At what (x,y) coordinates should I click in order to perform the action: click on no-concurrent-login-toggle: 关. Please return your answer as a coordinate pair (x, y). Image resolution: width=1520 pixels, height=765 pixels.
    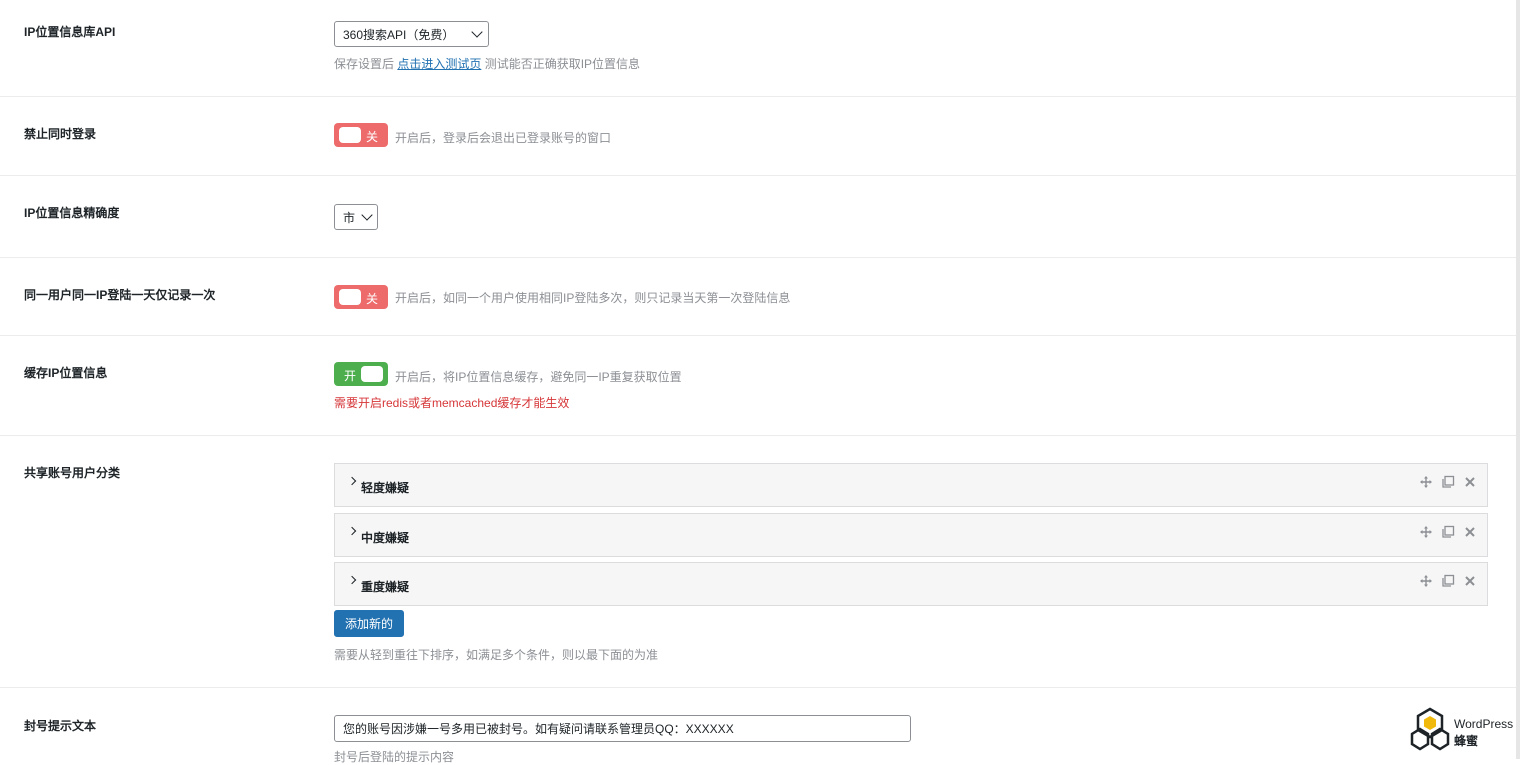
    Looking at the image, I should click on (361, 135).